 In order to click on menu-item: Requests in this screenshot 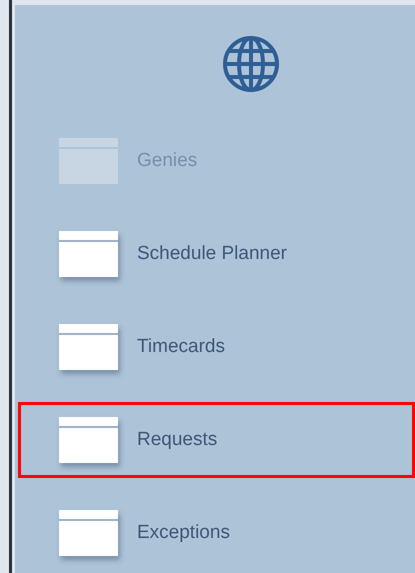, I will do `click(177, 440)`.